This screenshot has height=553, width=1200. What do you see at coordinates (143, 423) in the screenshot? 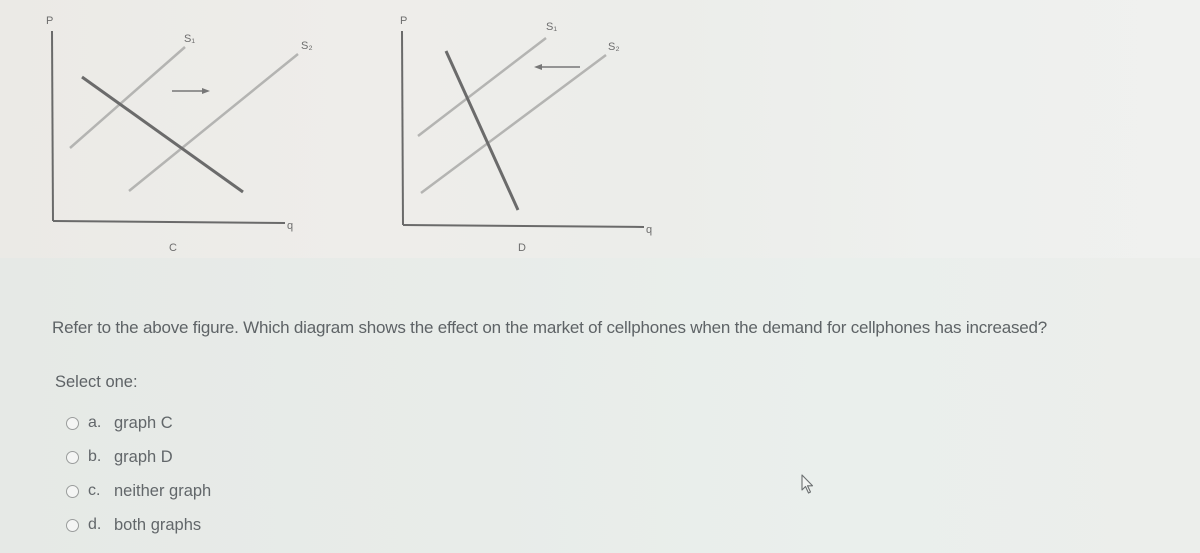
I see `option-a-label: graph C` at bounding box center [143, 423].